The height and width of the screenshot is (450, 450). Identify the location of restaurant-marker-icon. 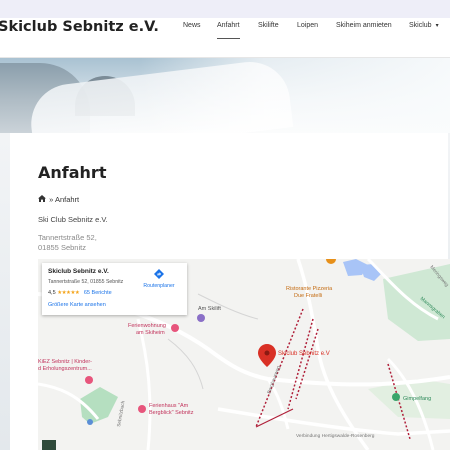
(331, 261).